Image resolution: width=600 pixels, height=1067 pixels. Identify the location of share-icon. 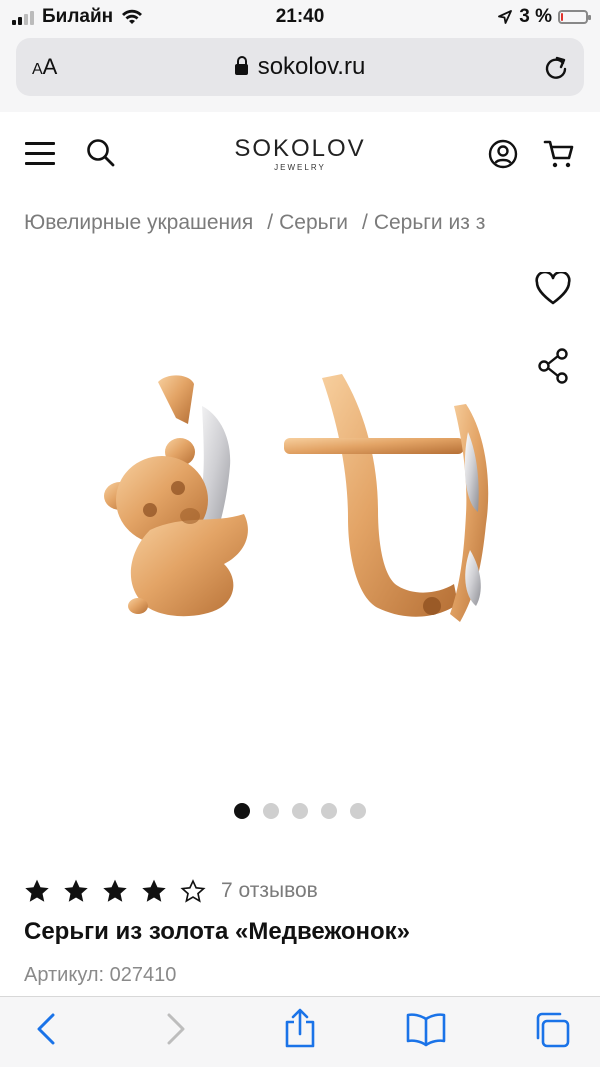
(554, 366).